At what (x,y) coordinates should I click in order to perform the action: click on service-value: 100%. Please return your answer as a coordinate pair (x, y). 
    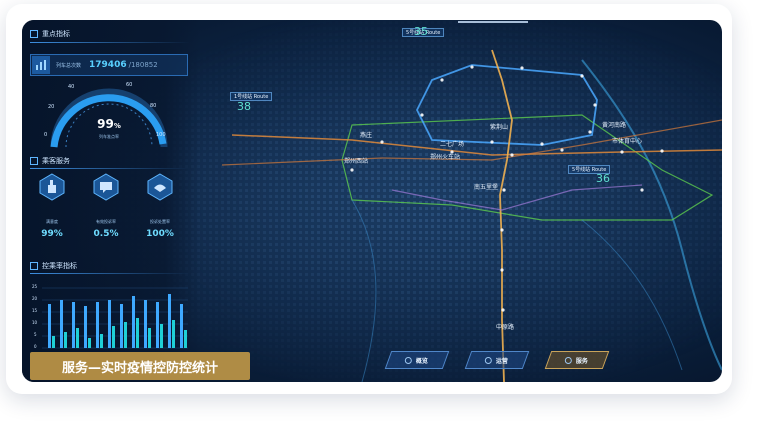
    Looking at the image, I should click on (160, 234).